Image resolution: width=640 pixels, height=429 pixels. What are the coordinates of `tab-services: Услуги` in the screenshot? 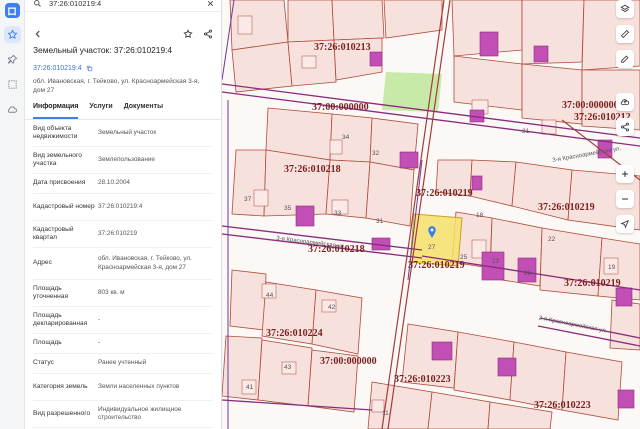 It's located at (100, 111).